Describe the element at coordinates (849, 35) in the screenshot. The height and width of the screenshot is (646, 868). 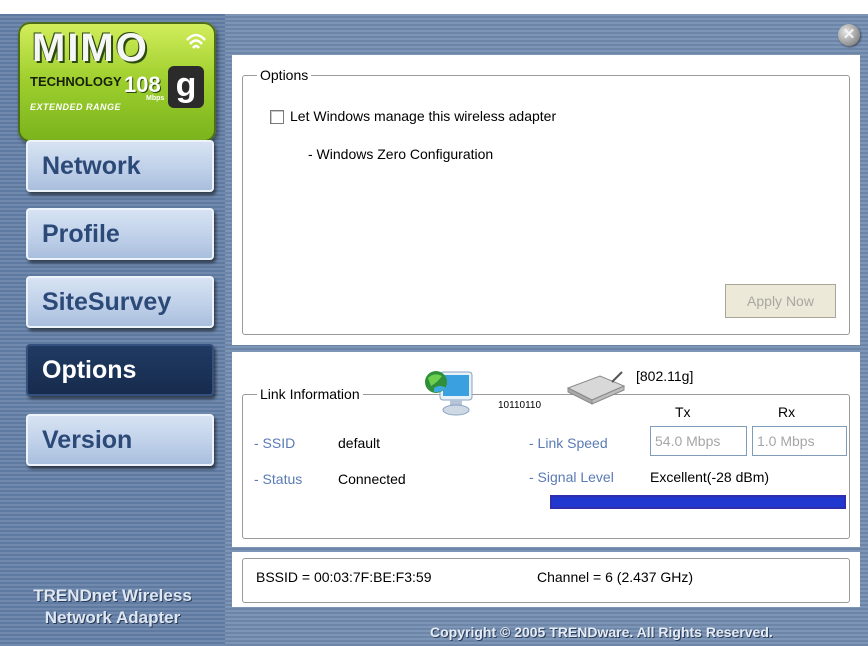
I see `close-icon: ✕` at that location.